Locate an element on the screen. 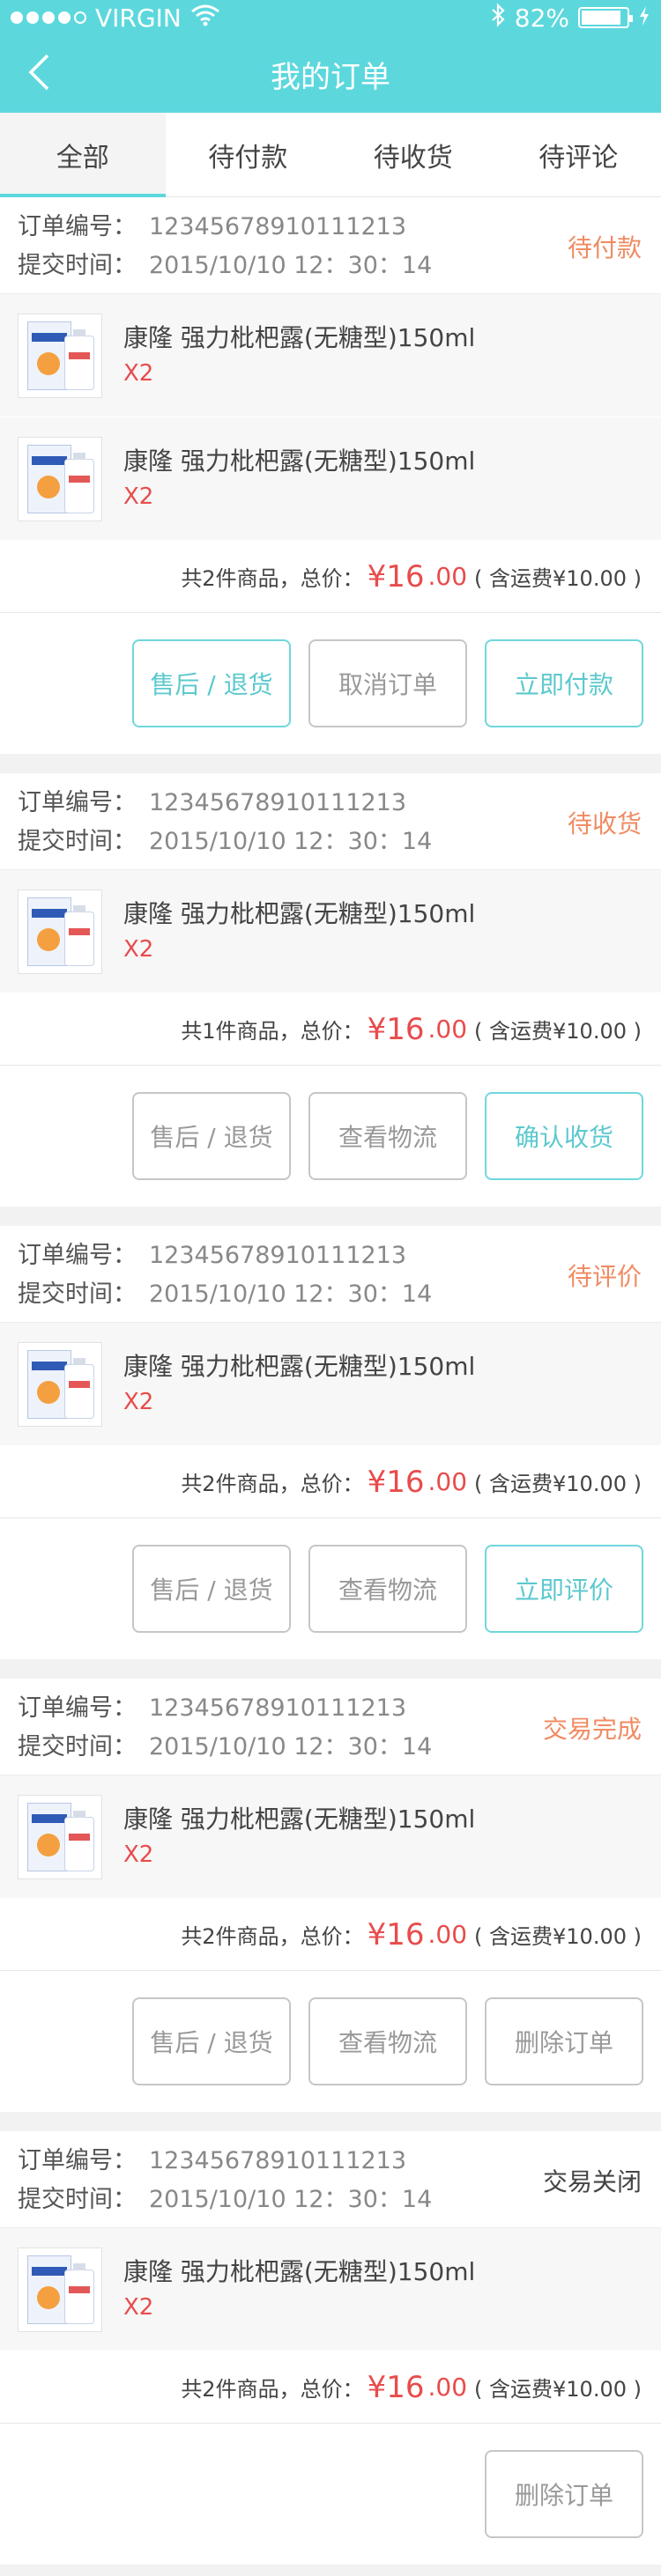 The height and width of the screenshot is (2576, 661). order-status-label: 交易完成 is located at coordinates (592, 1729).